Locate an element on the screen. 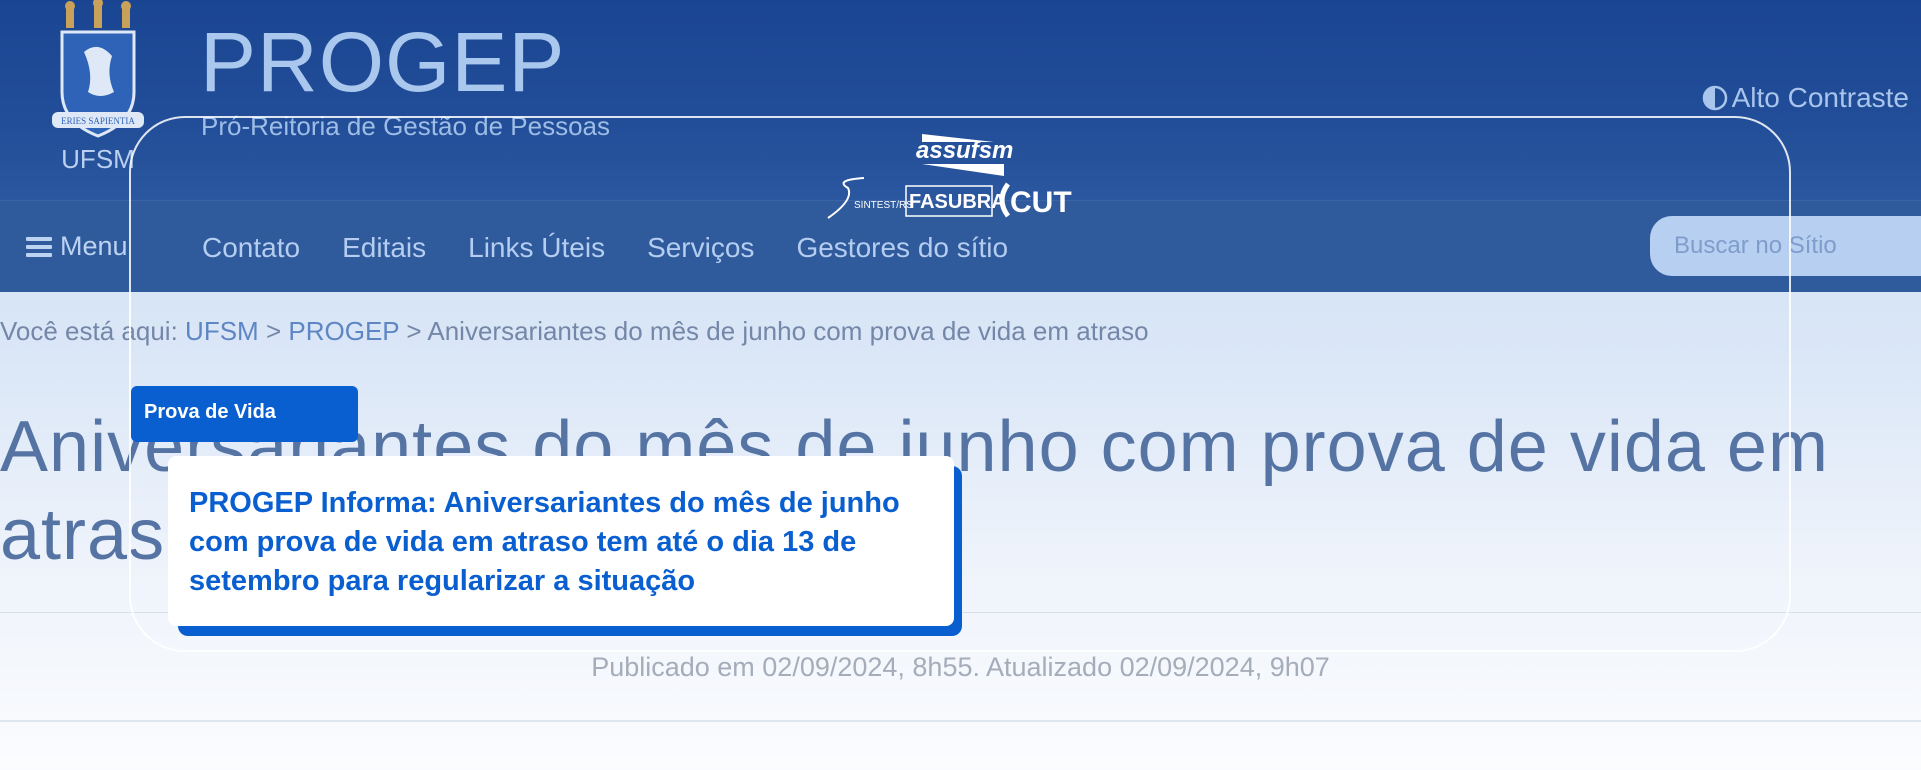  fasubra-logo: FASUBRA is located at coordinates (955, 201).